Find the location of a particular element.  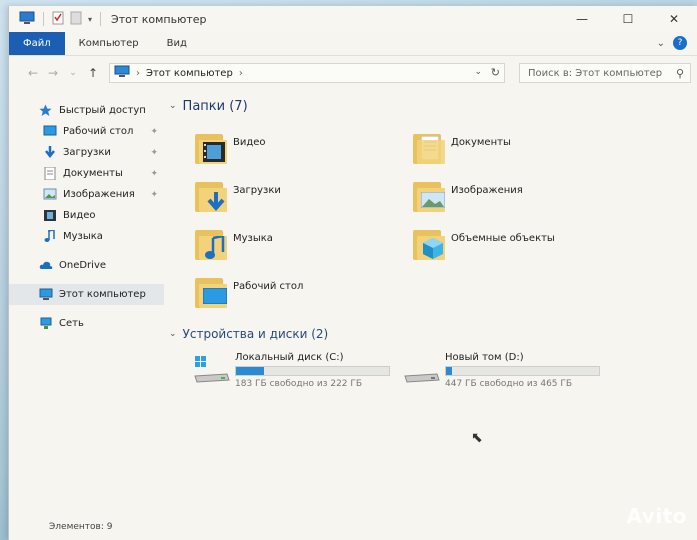

folder-name: Объемные объекты is located at coordinates (503, 238).